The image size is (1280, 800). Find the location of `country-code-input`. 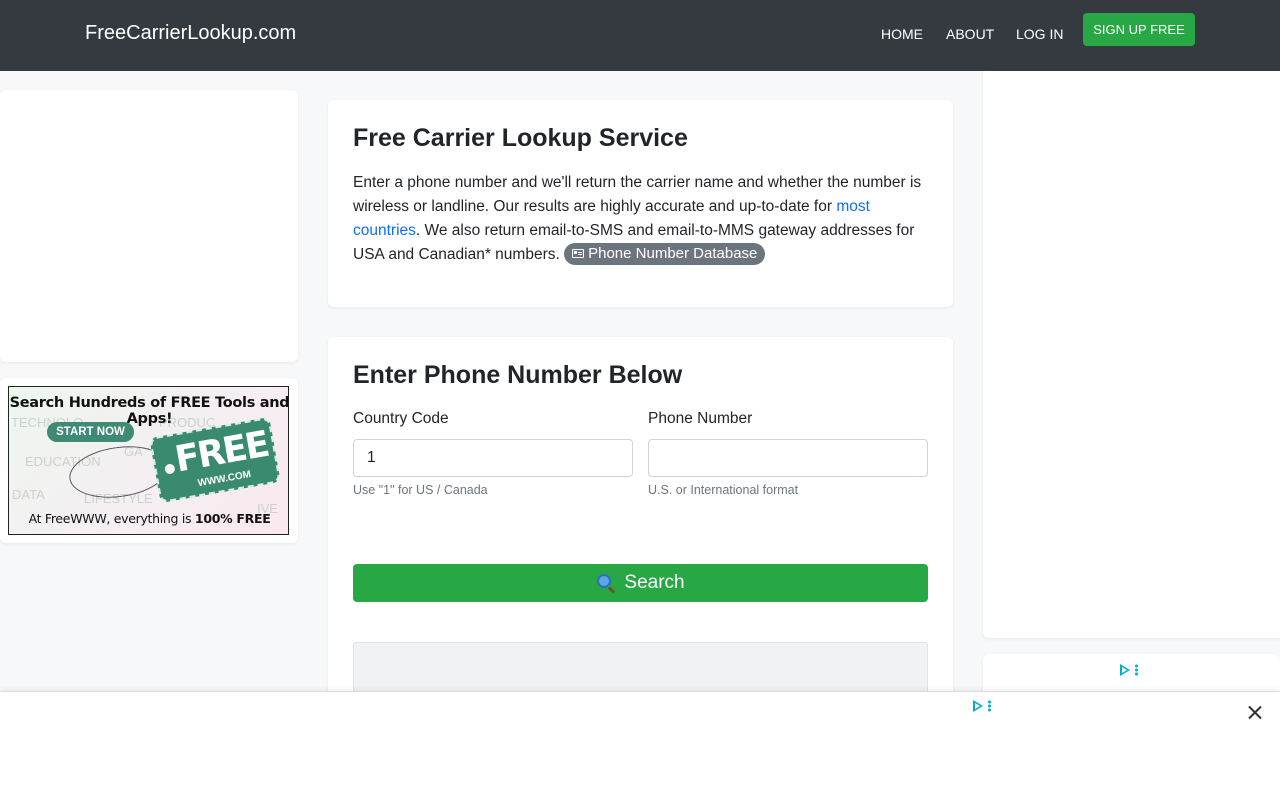

country-code-input is located at coordinates (493, 458).